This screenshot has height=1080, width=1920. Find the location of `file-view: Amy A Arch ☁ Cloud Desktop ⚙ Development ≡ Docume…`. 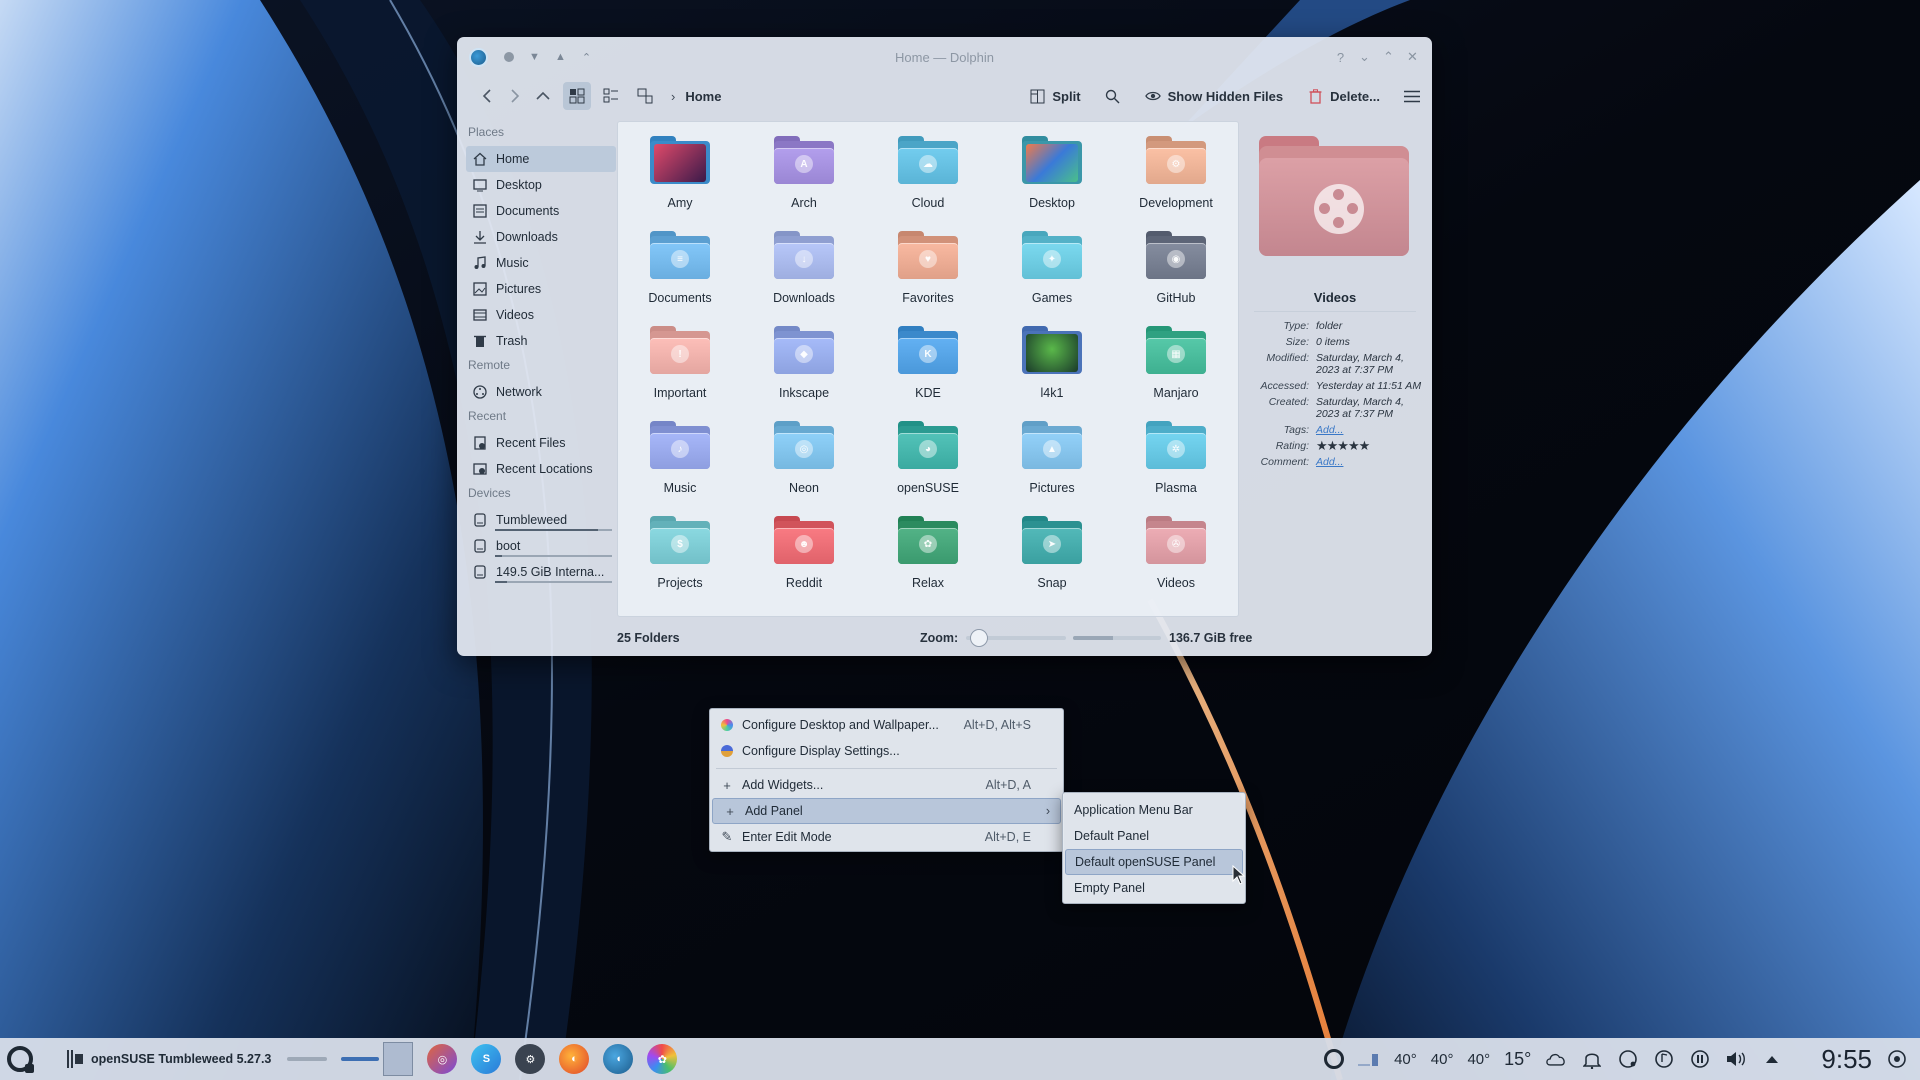

file-view: Amy A Arch ☁ Cloud Desktop ⚙ Development ≡ Docume… is located at coordinates (928, 369).